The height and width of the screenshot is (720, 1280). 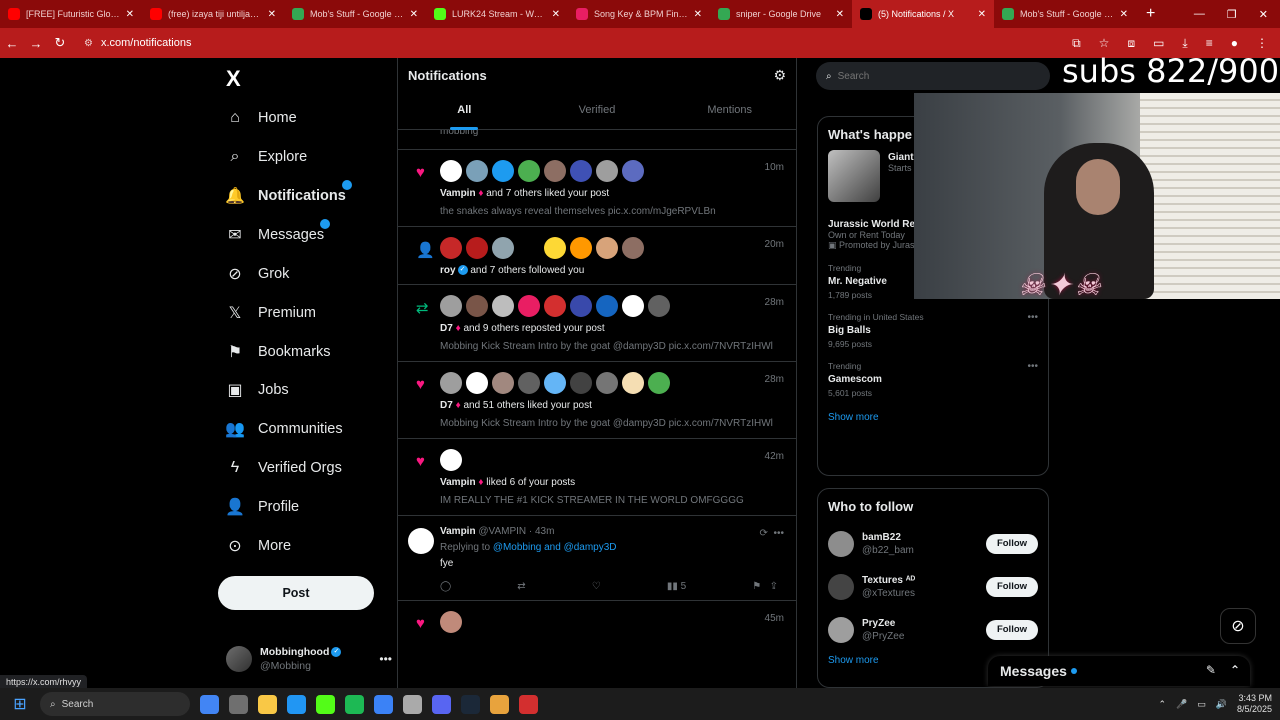 I want to click on clock: 3:43 PM 8/5/2025, so click(x=1254, y=704).